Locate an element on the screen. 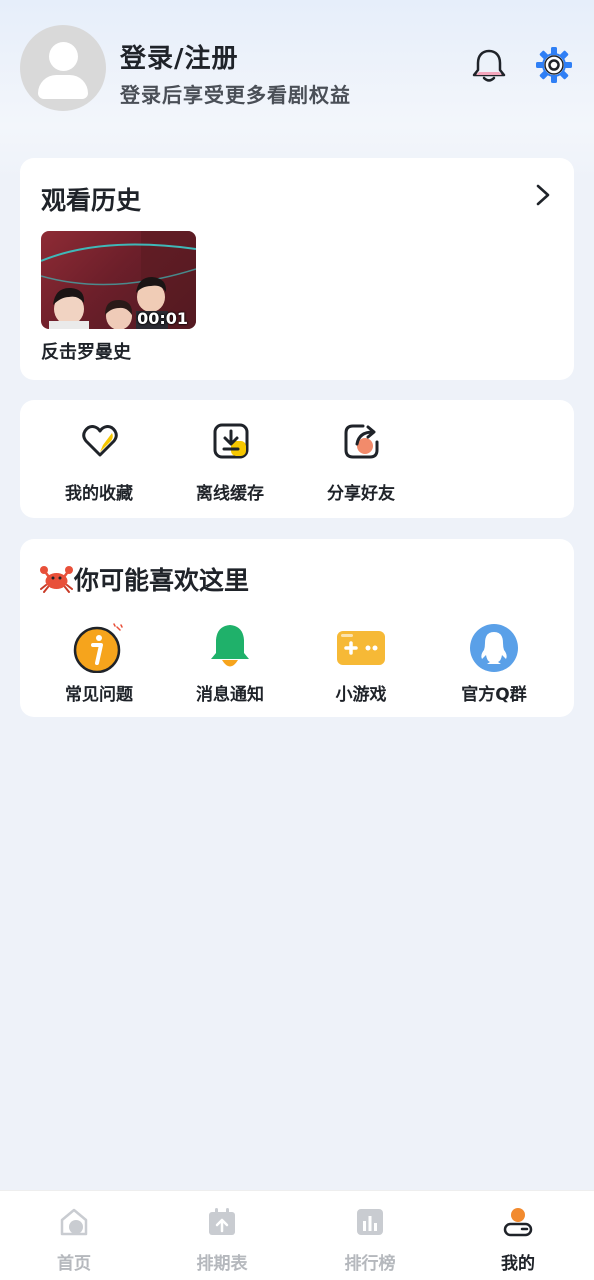 This screenshot has width=594, height=1280. share-friends-button: 分享好友 is located at coordinates (361, 463).